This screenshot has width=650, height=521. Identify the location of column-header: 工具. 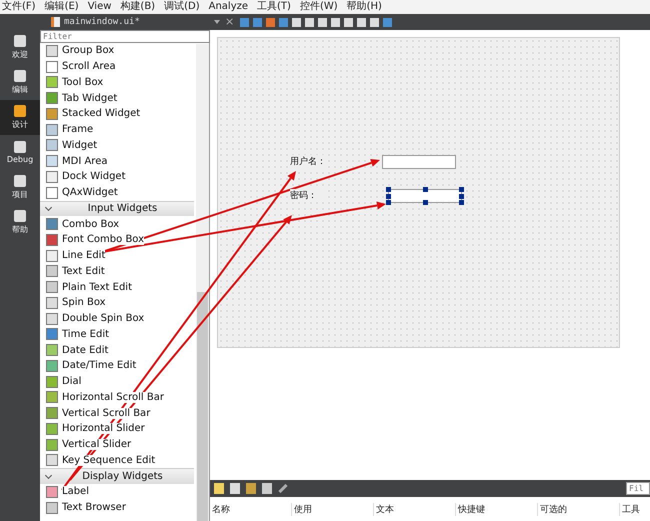
(635, 509).